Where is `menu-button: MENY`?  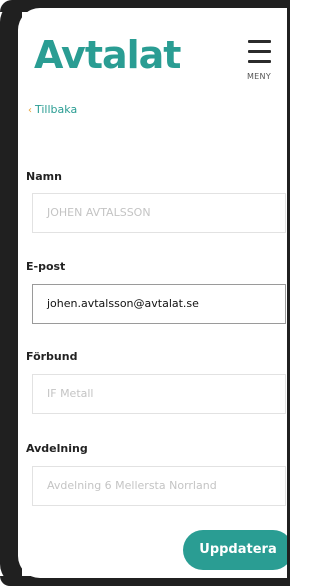
menu-button: MENY is located at coordinates (259, 63).